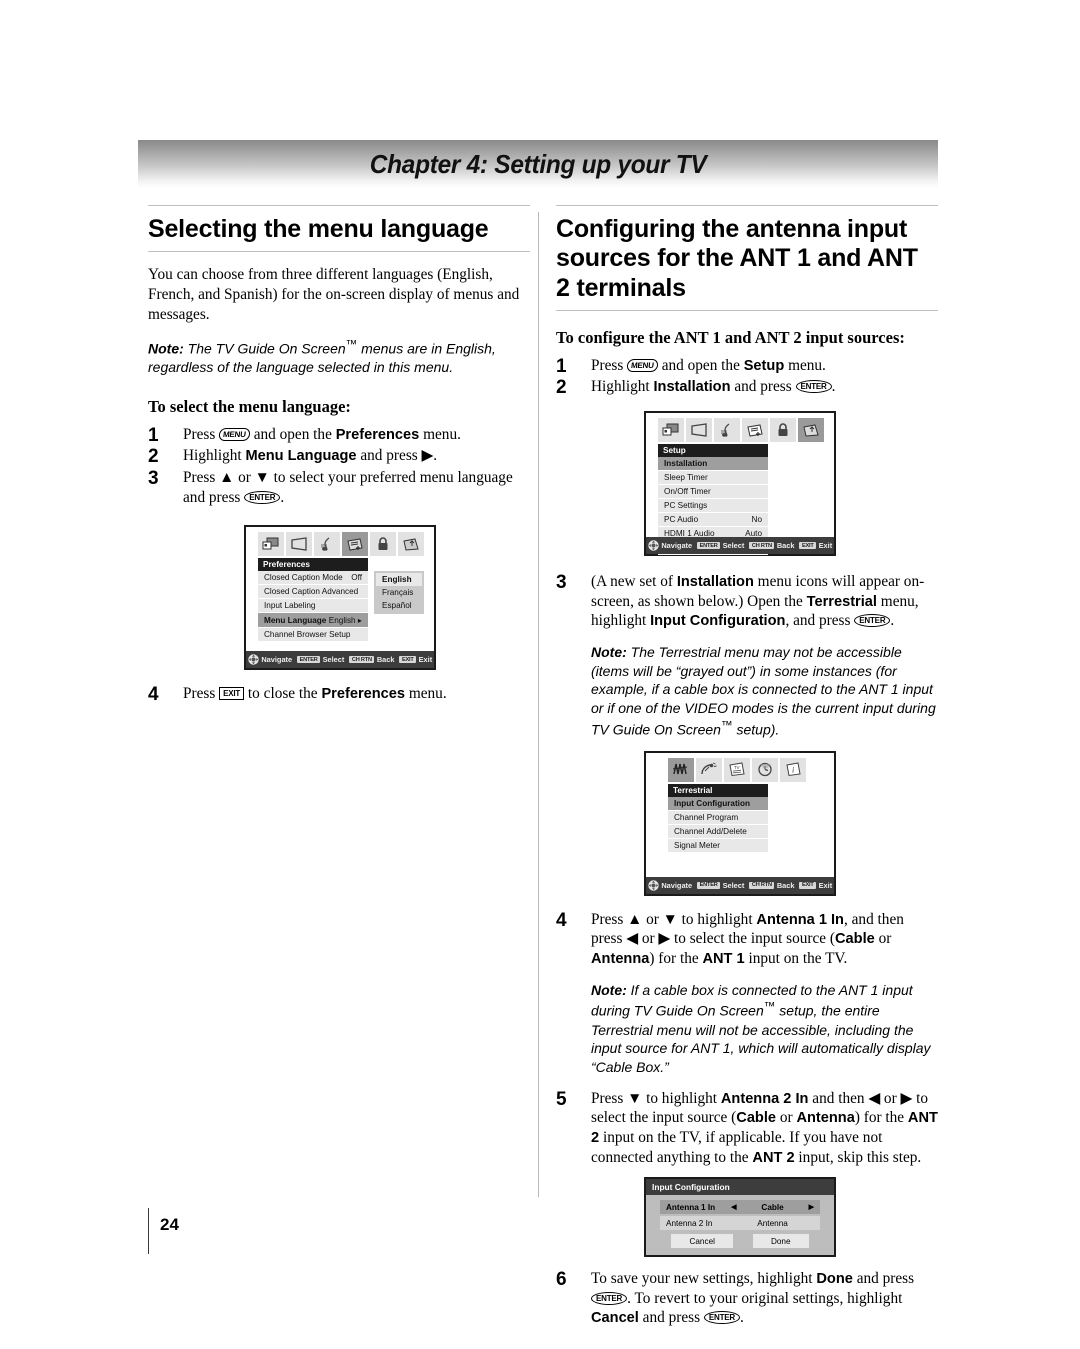 The height and width of the screenshot is (1349, 1080). What do you see at coordinates (718, 803) in the screenshot?
I see `osd-row-selected: Input Configuration` at bounding box center [718, 803].